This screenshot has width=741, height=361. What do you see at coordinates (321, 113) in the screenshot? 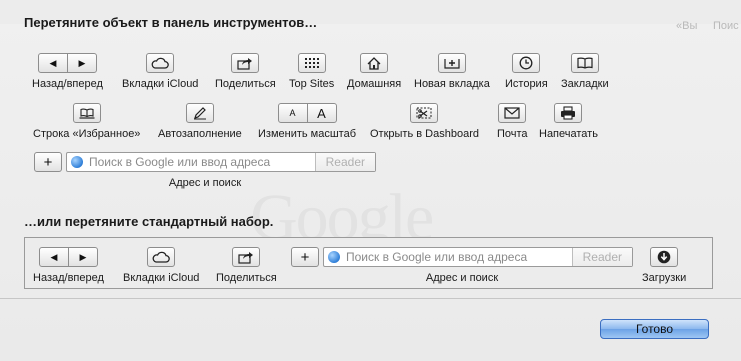
I see `zoom-in-icon: A` at bounding box center [321, 113].